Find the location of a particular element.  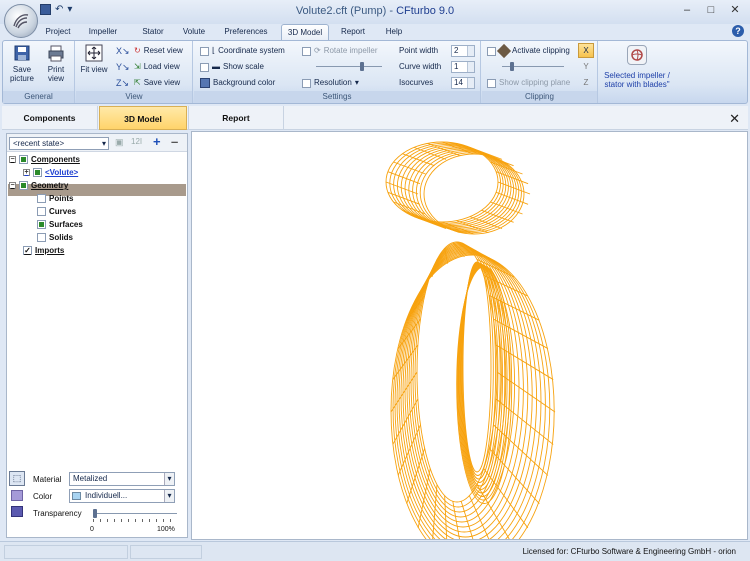

show-clipping-plane-label: Show clipping plane is located at coordinates (535, 82).